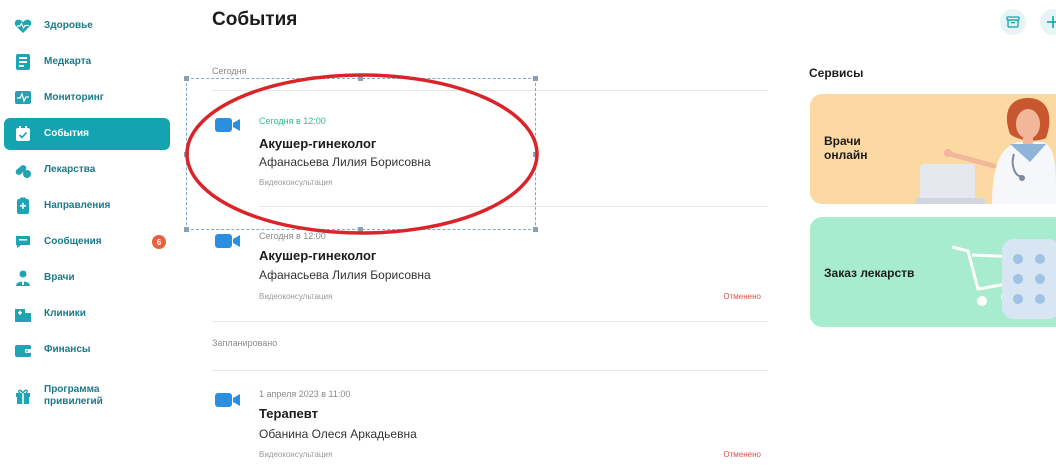  Describe the element at coordinates (318, 255) in the screenshot. I see `event-specialty: Акушер-гинеколог` at that location.